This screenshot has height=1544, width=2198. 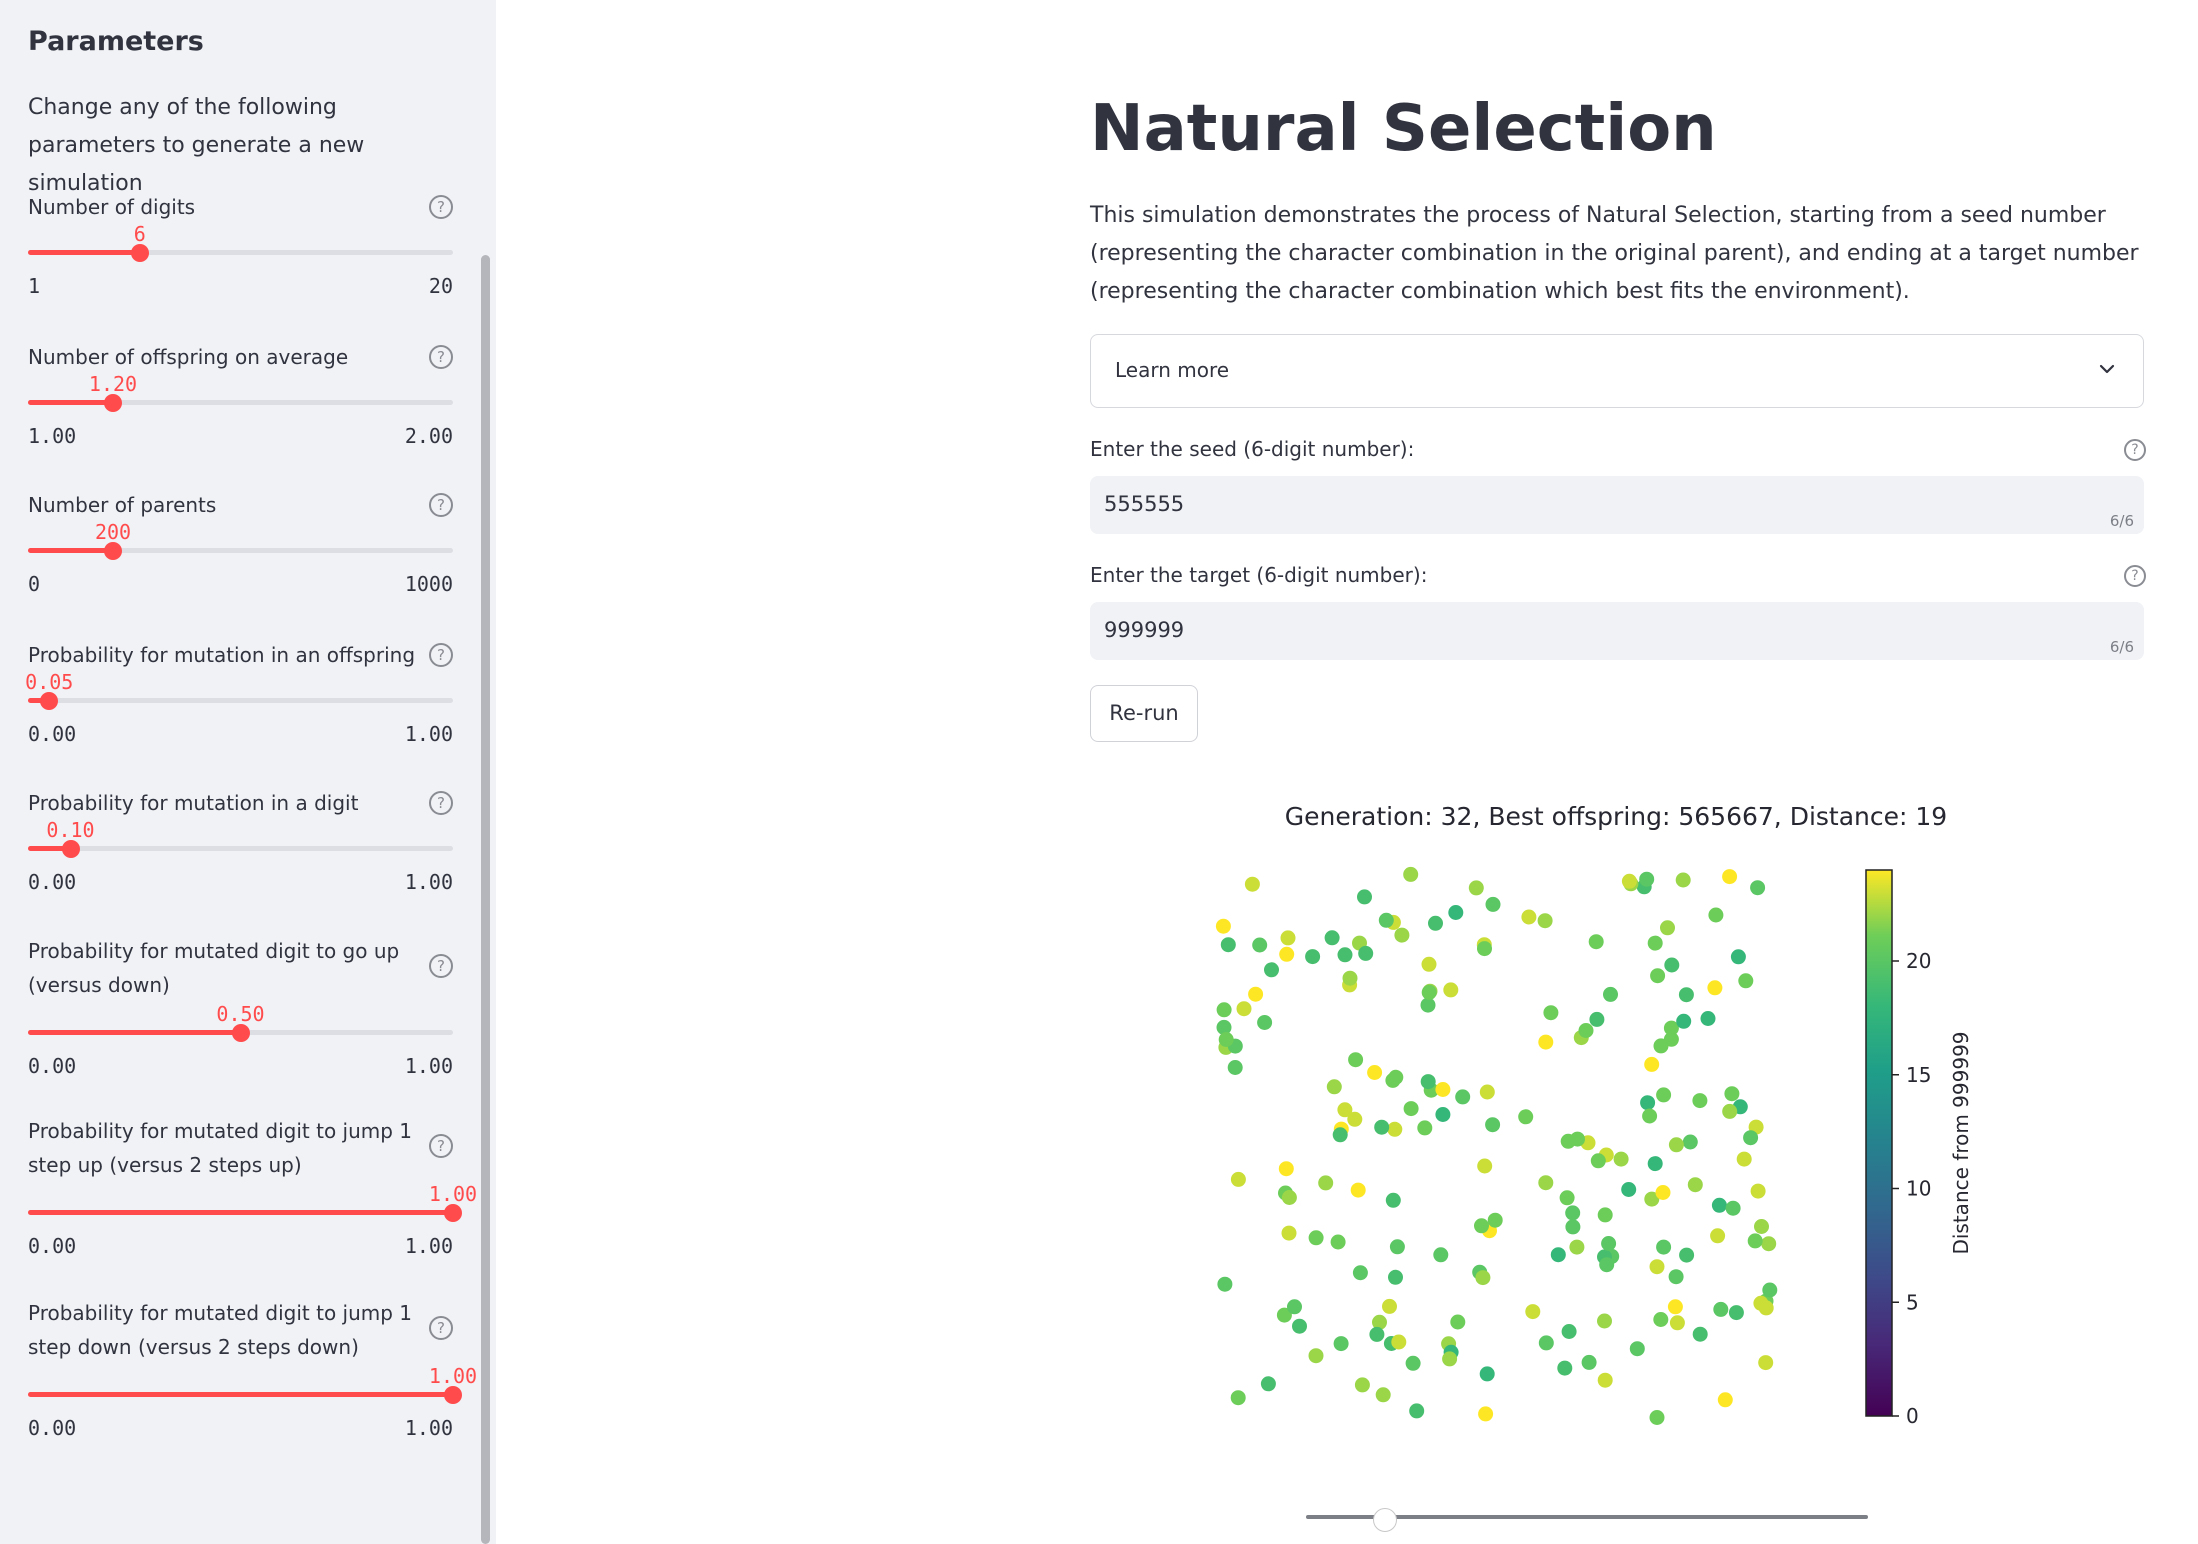 I want to click on colorbar-tick-label: 20, so click(x=1918, y=961).